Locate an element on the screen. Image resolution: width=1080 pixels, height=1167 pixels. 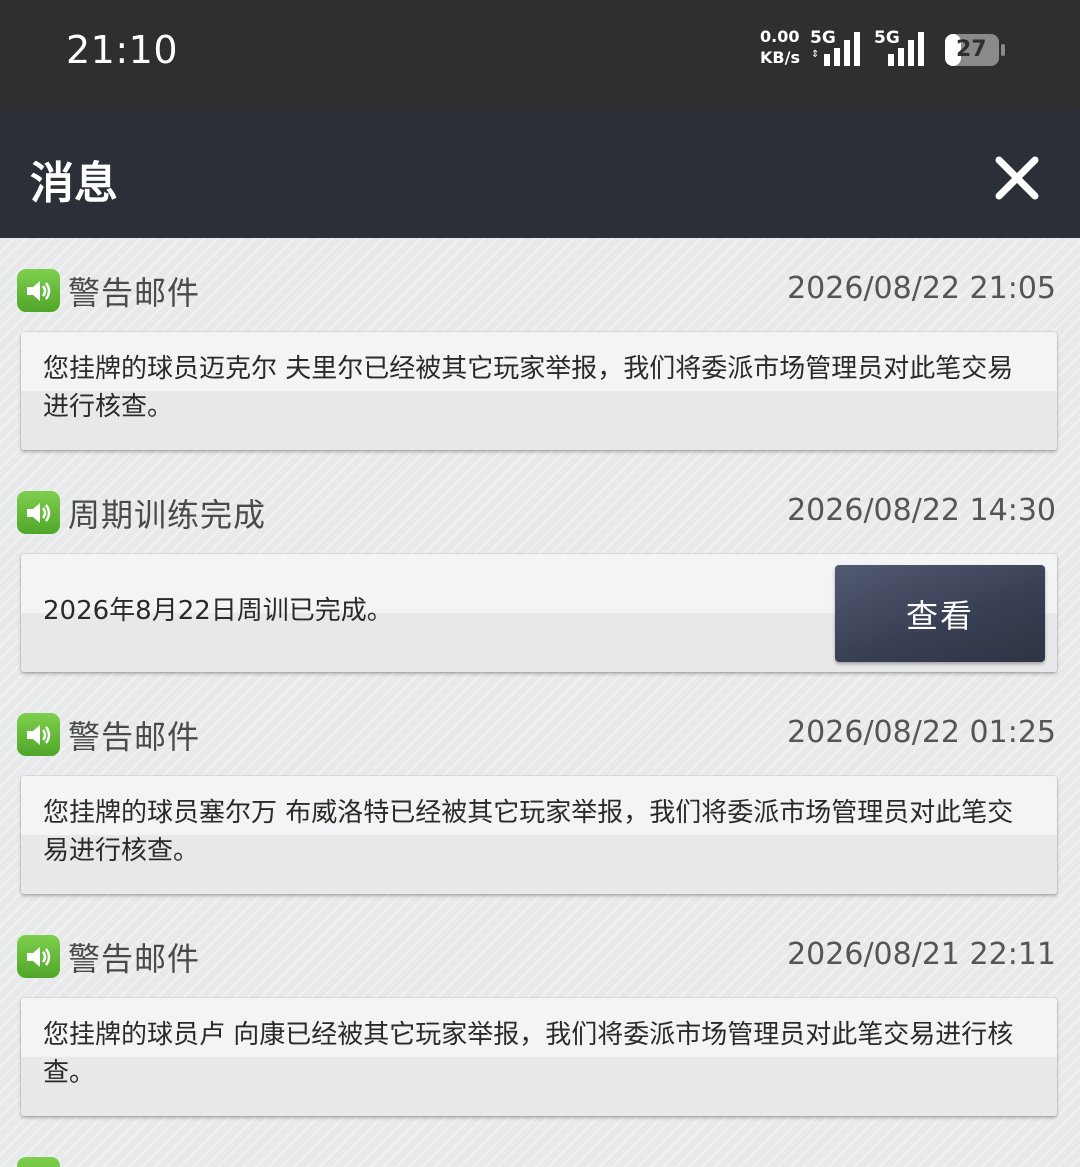
view-button: 查看 is located at coordinates (940, 613).